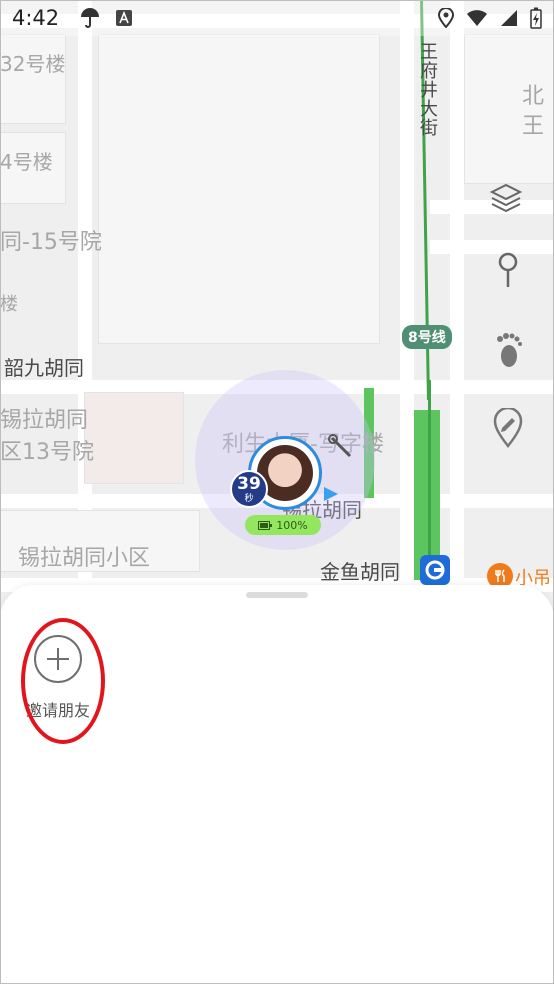 This screenshot has width=554, height=984. I want to click on pin-icon, so click(508, 269).